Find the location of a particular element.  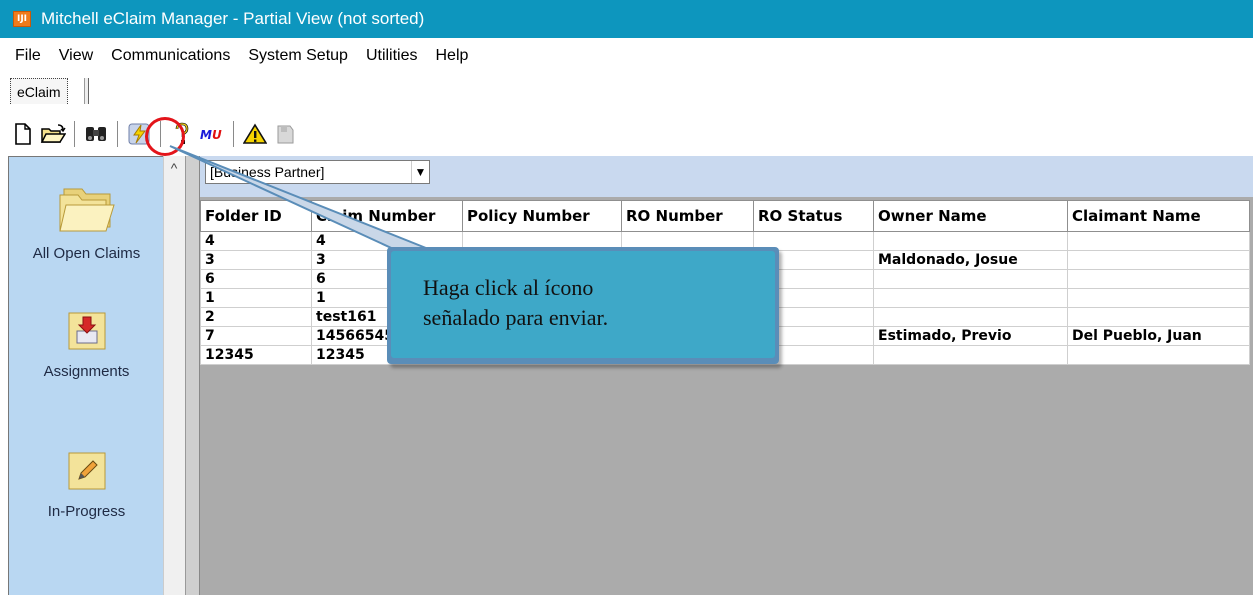

cell-folder-id: 6 is located at coordinates (256, 279).